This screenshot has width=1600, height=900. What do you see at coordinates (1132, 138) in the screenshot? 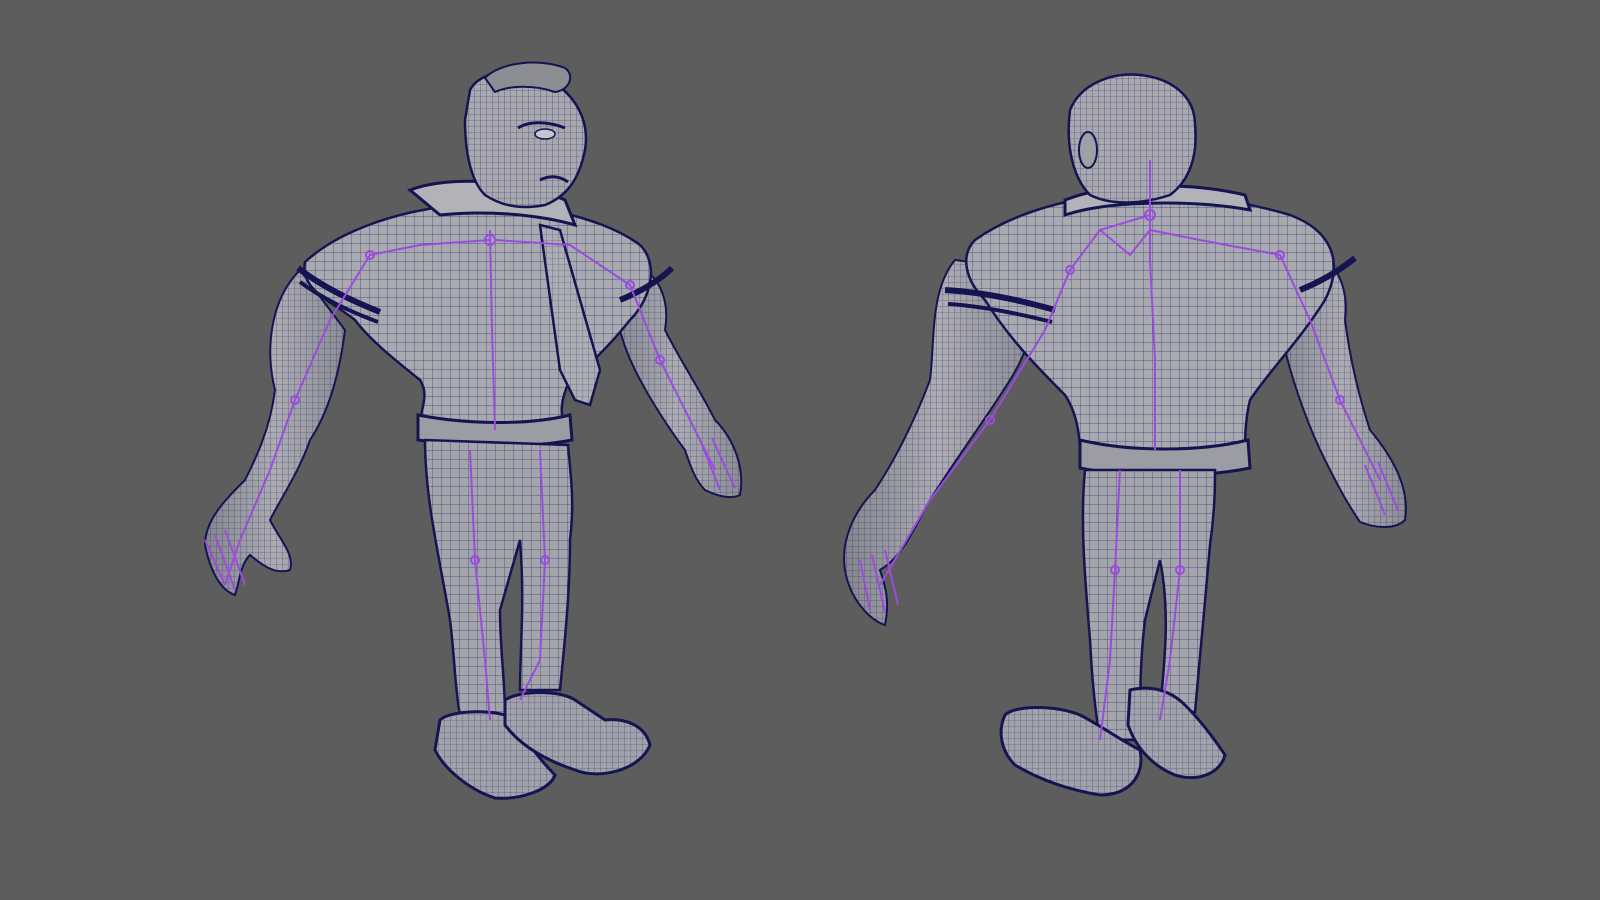
I see `back-head` at bounding box center [1132, 138].